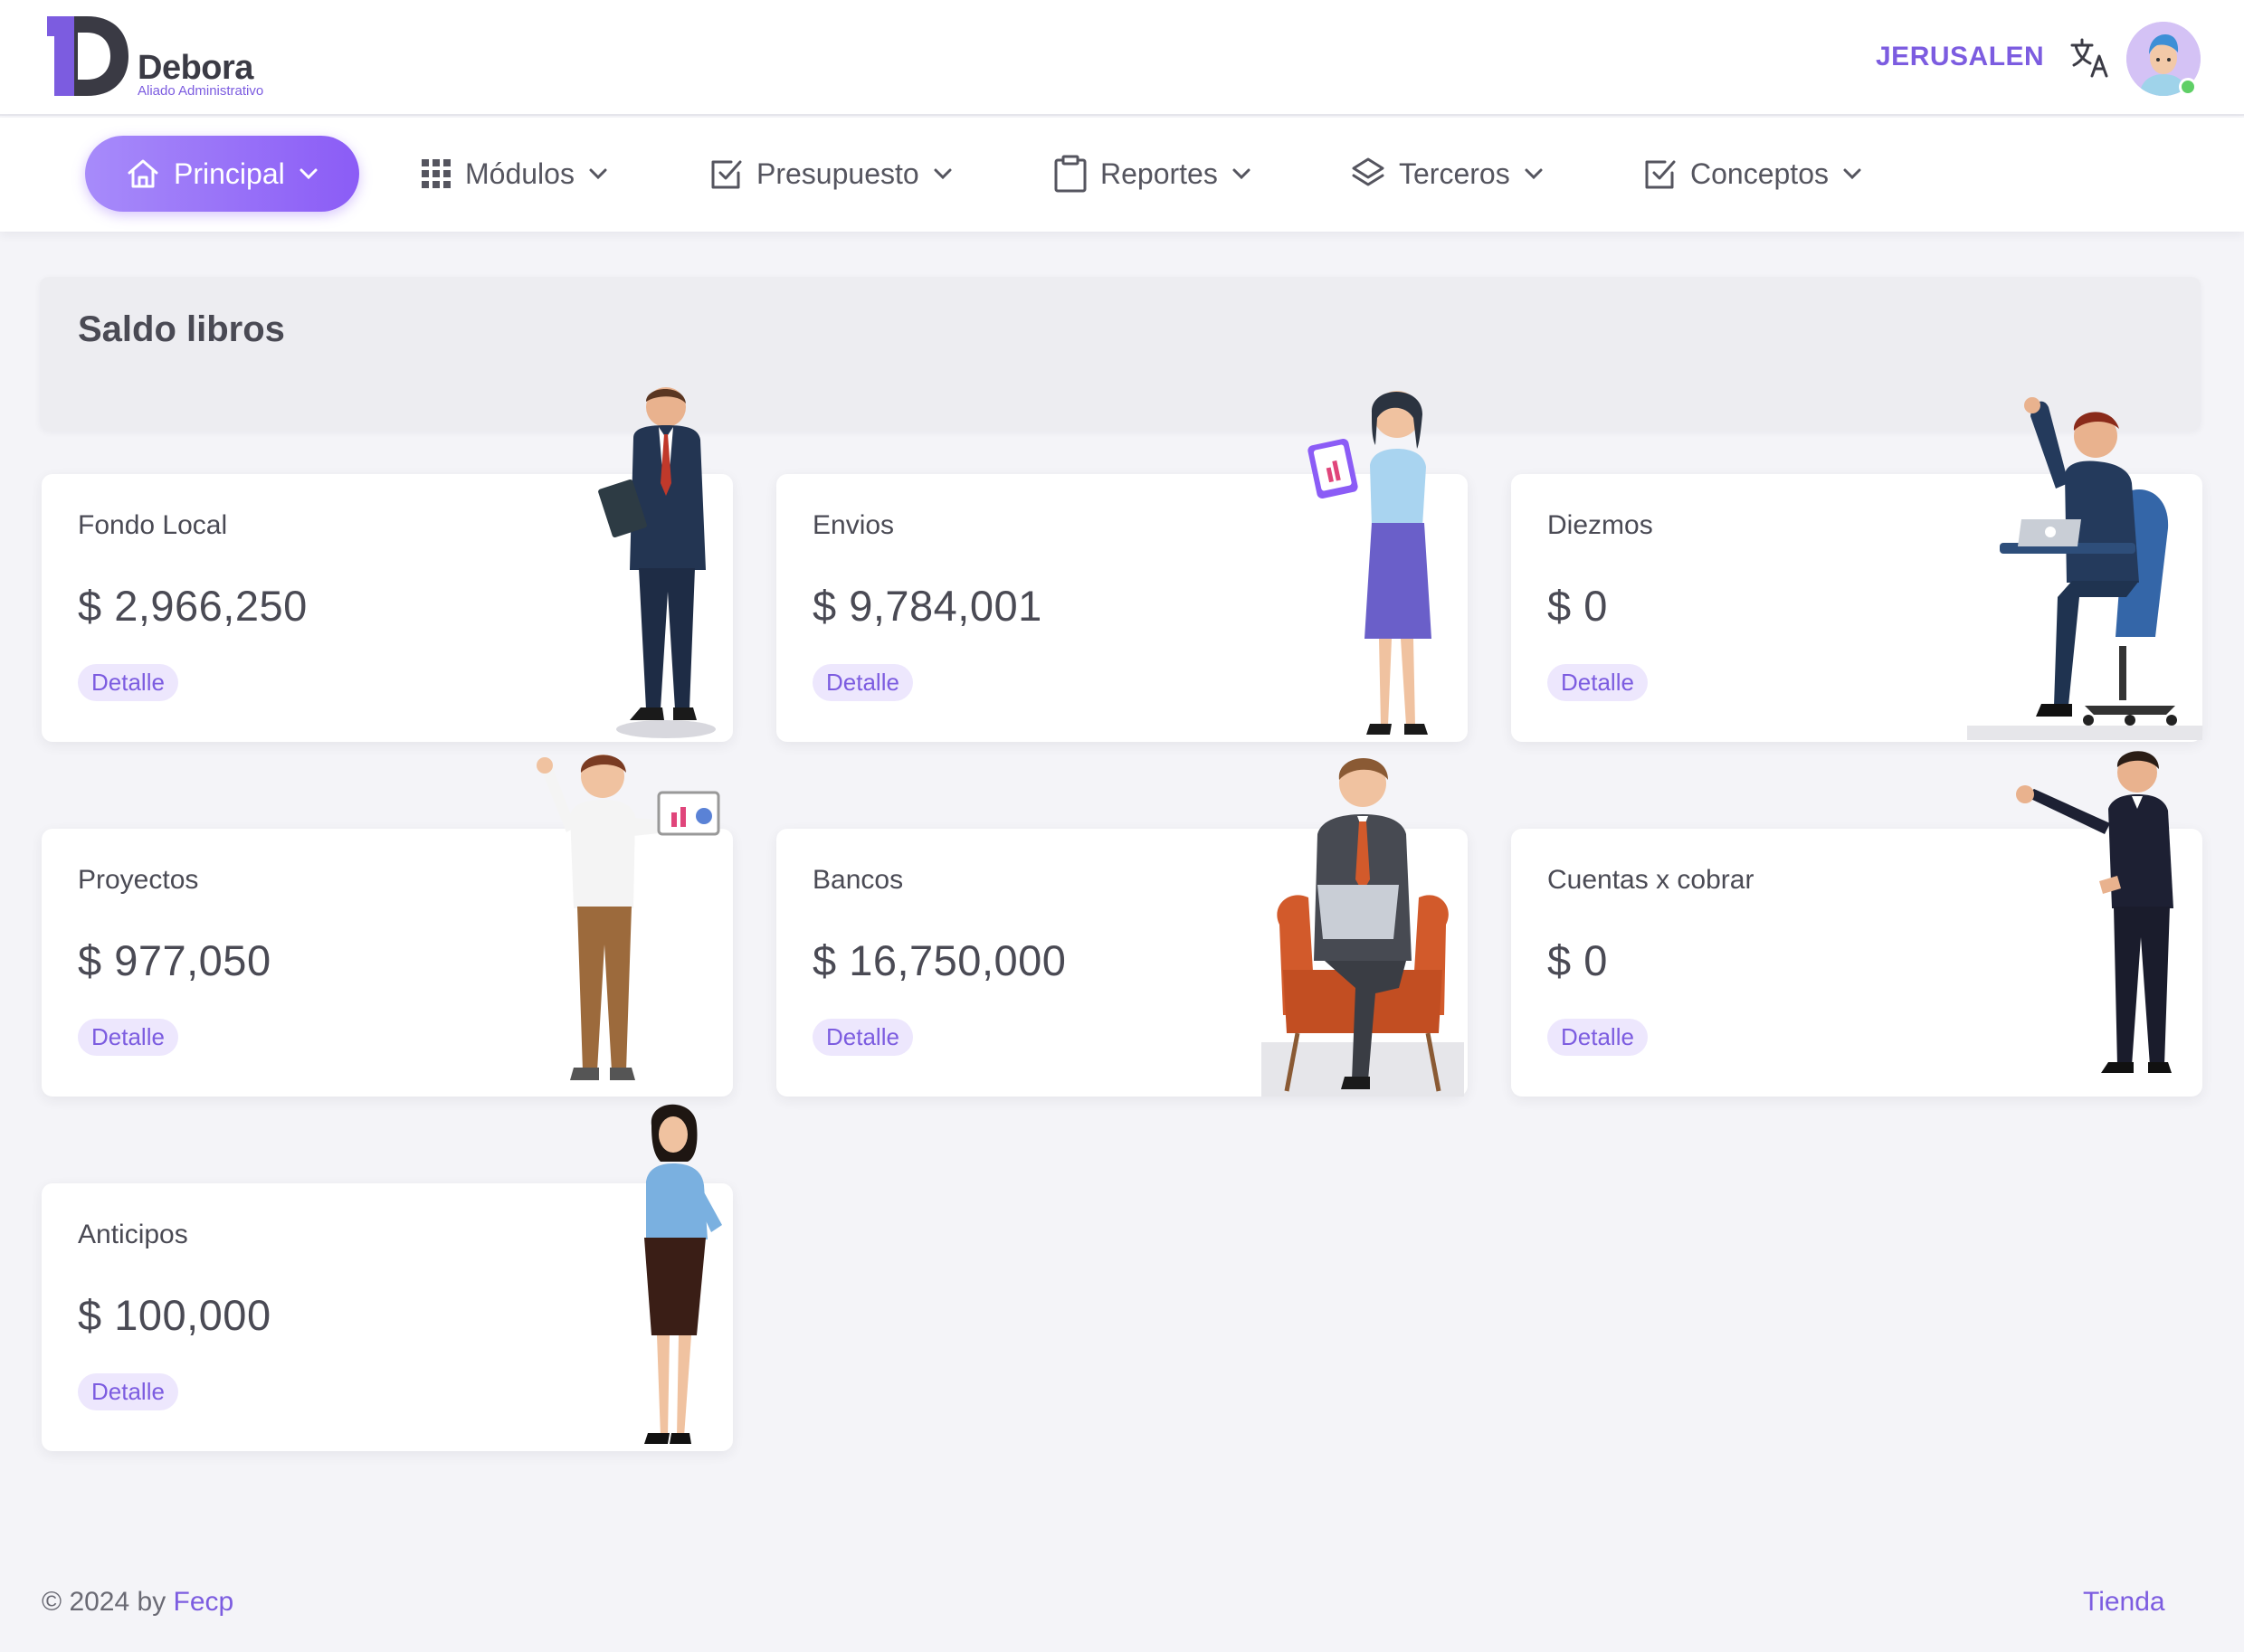  What do you see at coordinates (174, 1315) in the screenshot?
I see `card-value: $ 100,000` at bounding box center [174, 1315].